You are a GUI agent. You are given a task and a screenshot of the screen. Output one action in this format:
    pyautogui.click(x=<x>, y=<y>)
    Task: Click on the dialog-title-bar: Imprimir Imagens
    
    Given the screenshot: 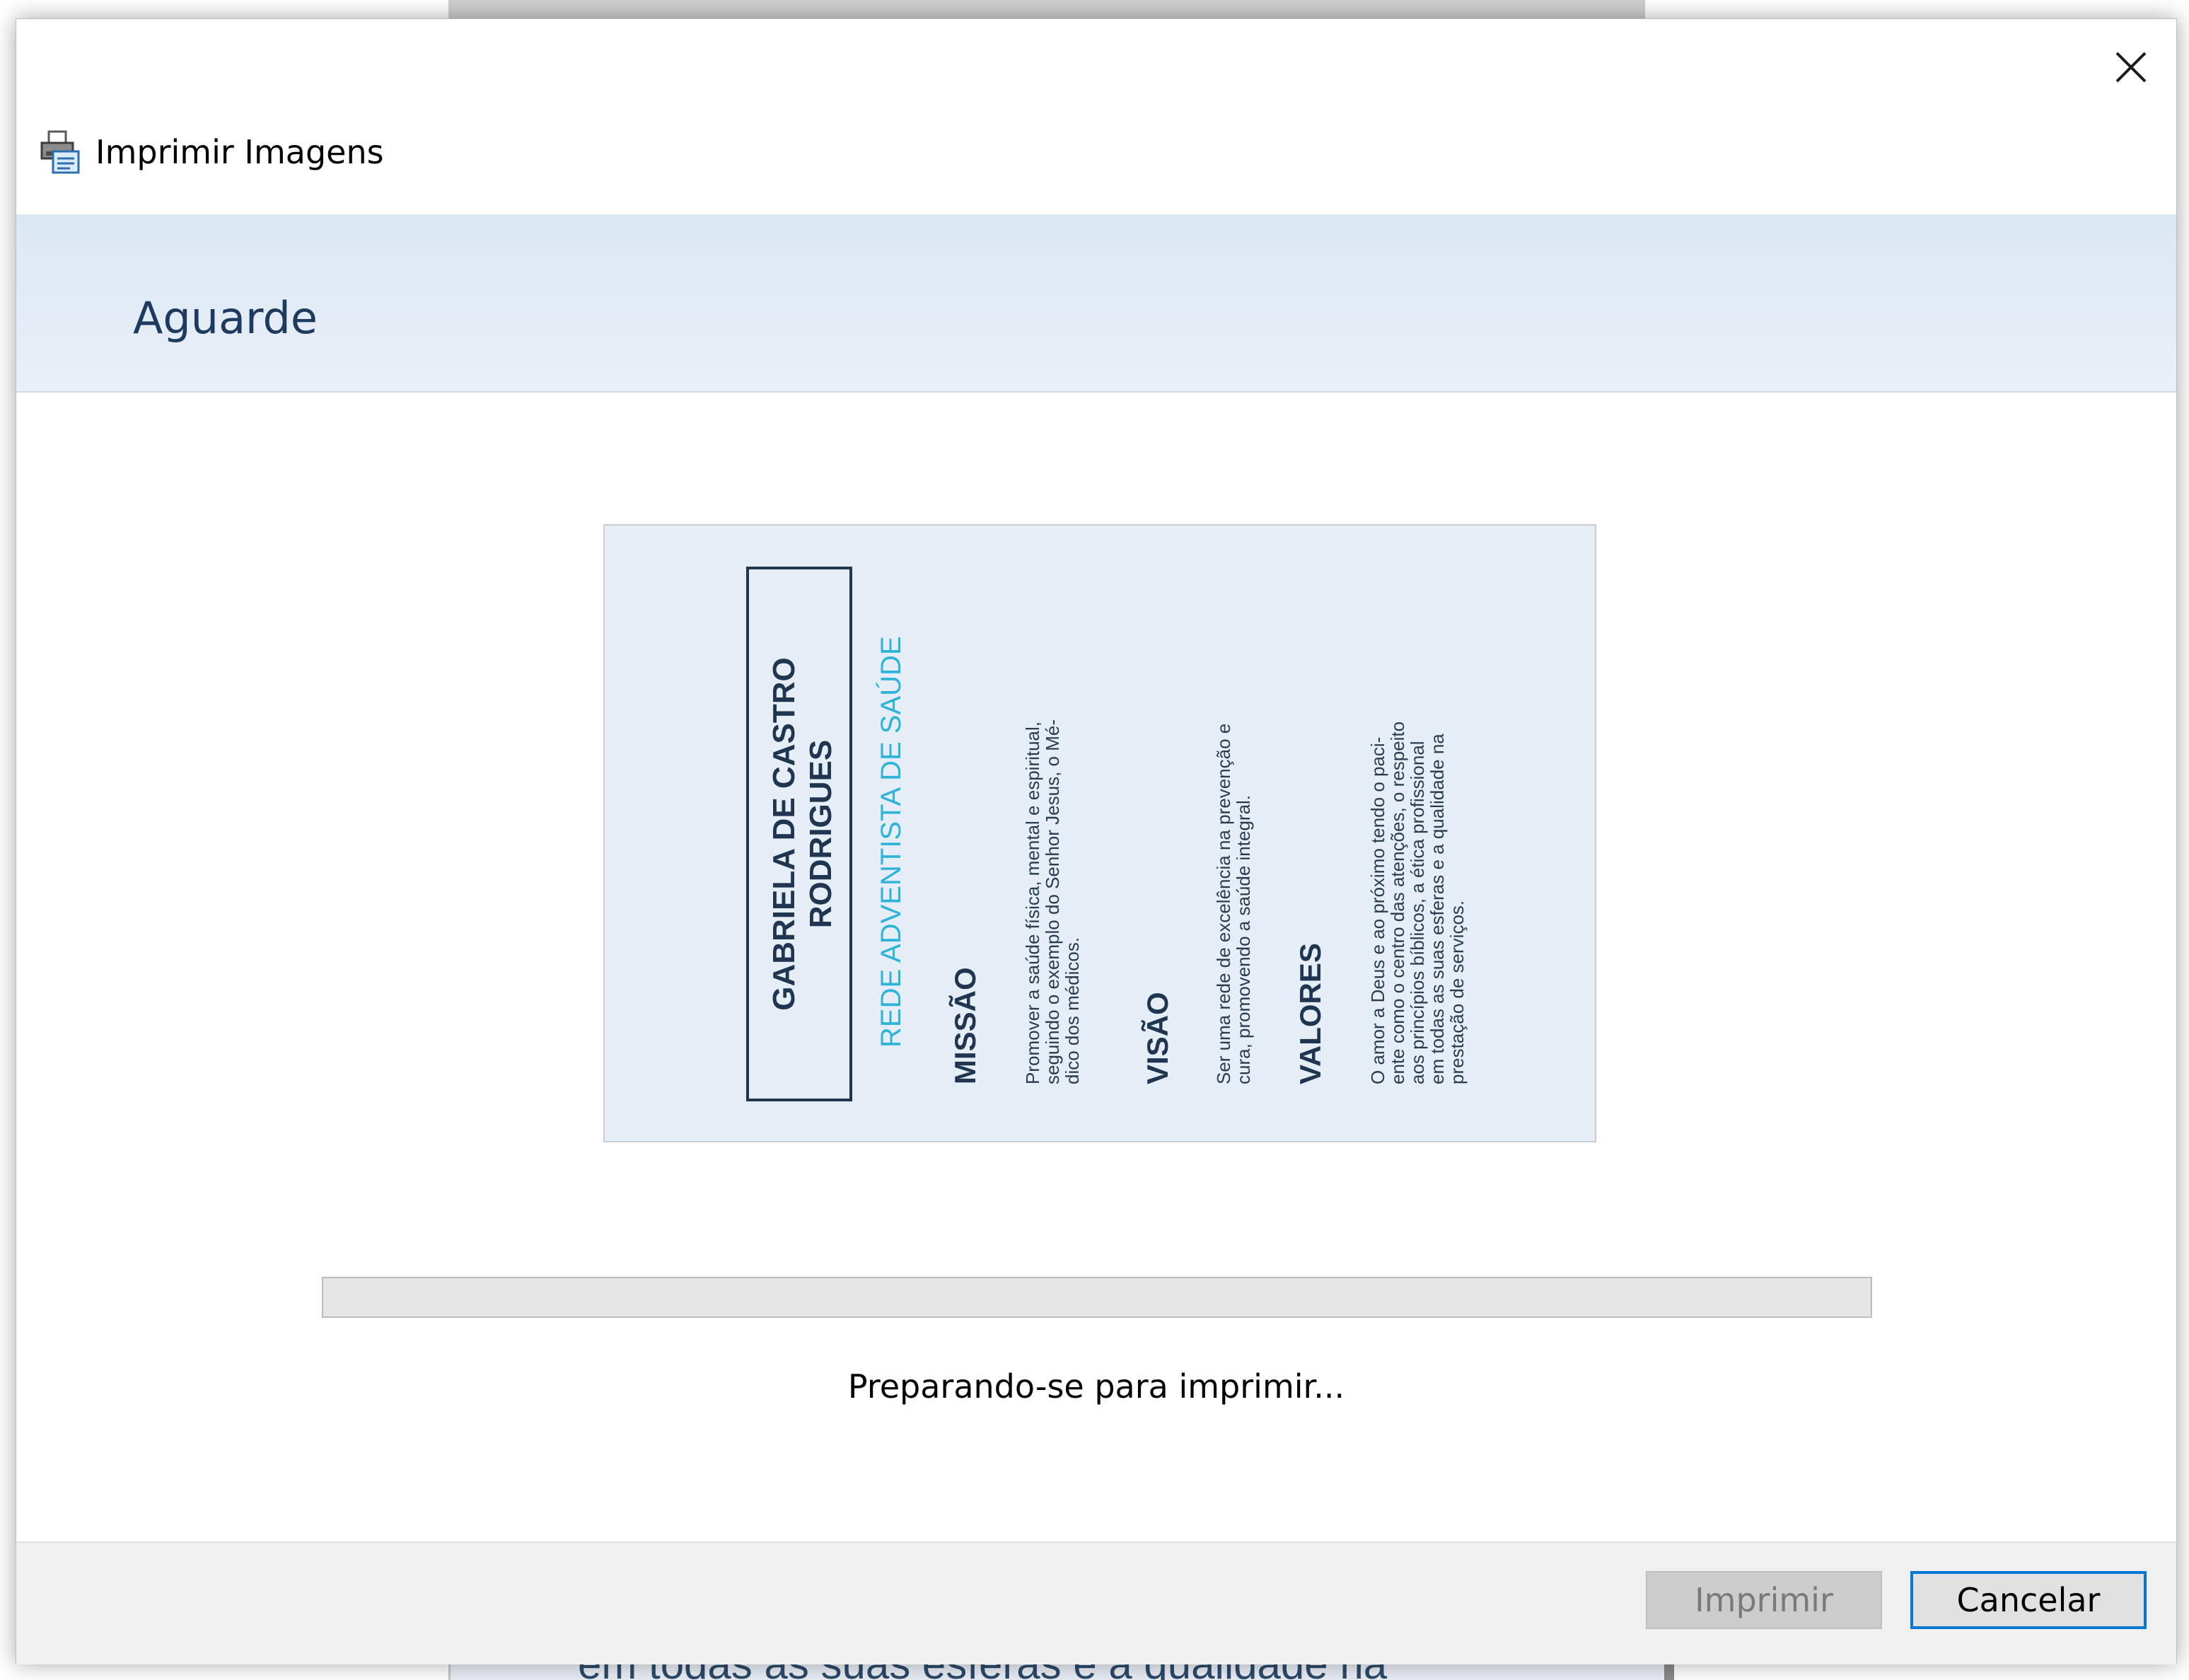 What is the action you would take?
    pyautogui.click(x=211, y=152)
    